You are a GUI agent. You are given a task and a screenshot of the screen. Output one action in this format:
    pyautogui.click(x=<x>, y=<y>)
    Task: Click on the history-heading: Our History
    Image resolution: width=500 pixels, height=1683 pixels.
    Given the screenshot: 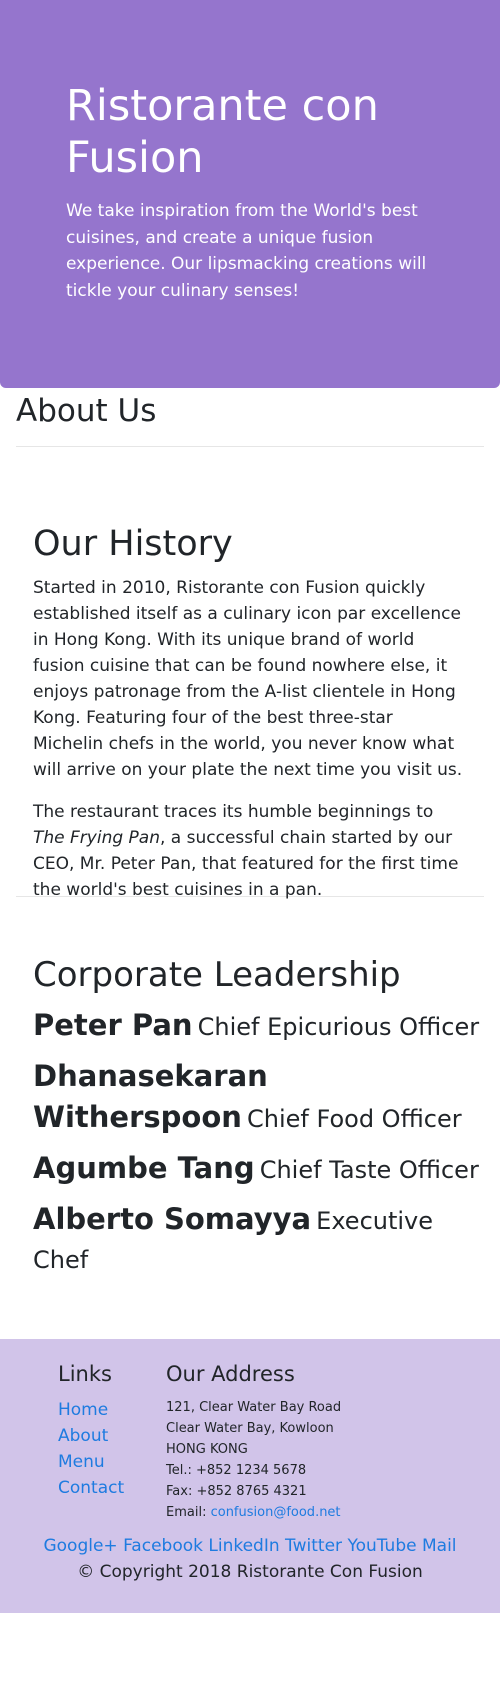 What is the action you would take?
    pyautogui.click(x=133, y=544)
    